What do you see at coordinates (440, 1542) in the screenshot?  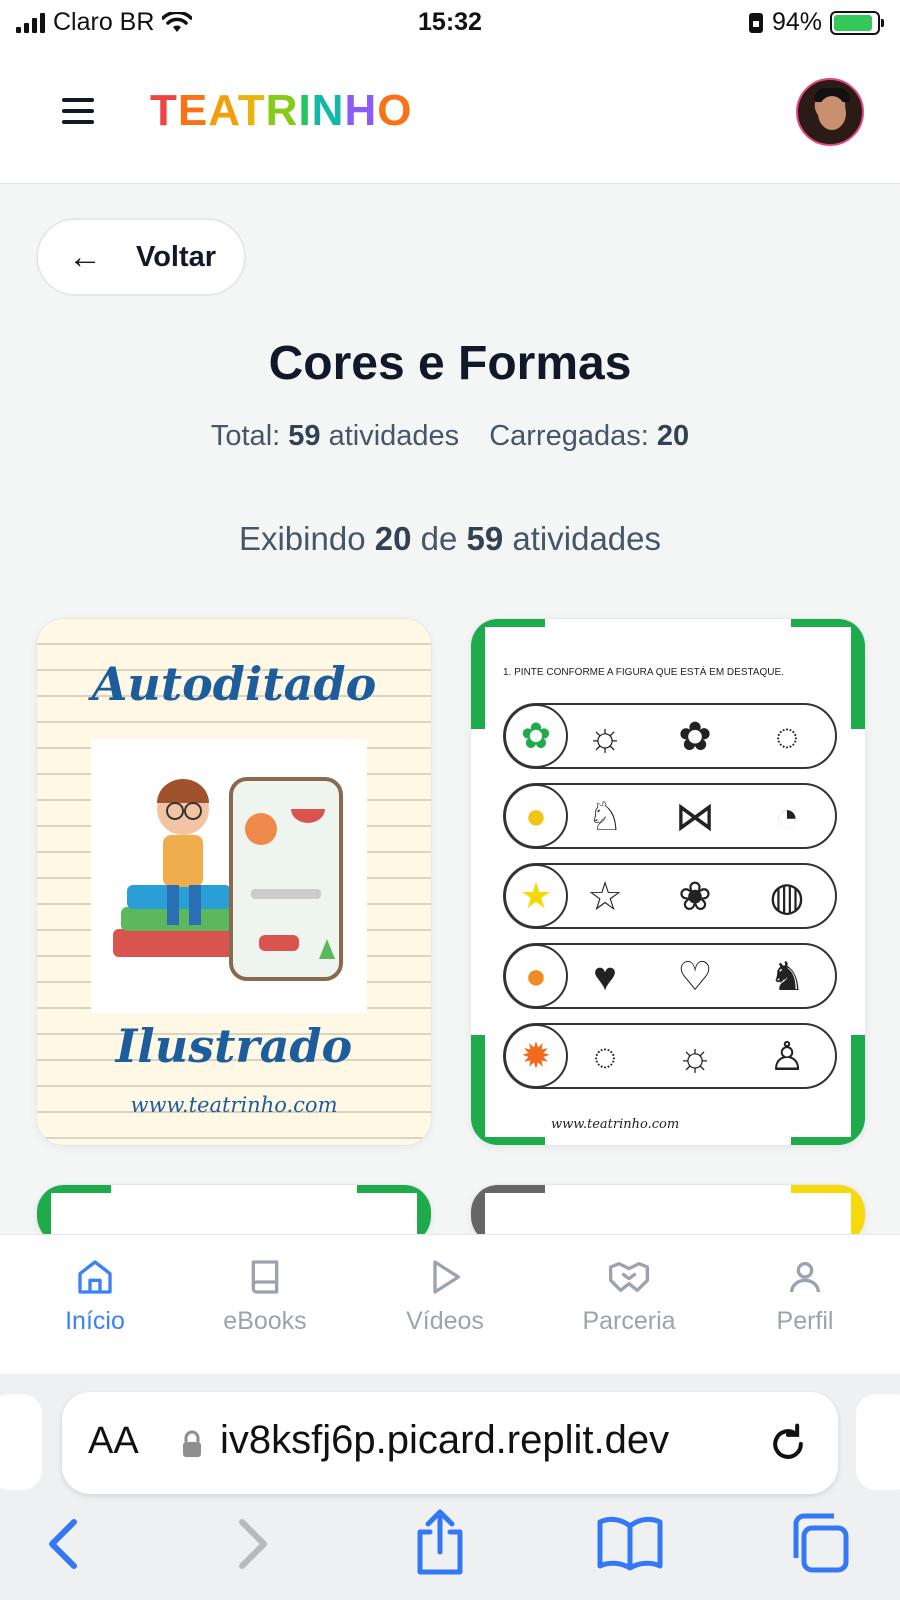 I see `share-icon` at bounding box center [440, 1542].